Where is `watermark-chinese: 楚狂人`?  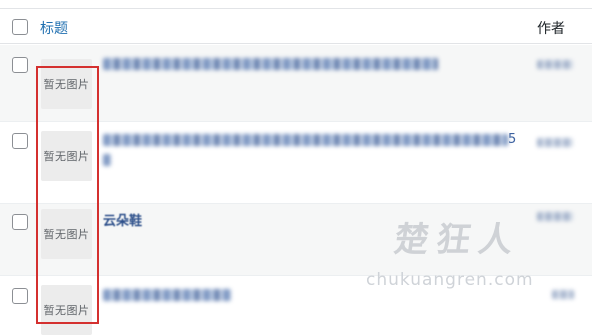 watermark-chinese: 楚狂人 is located at coordinates (457, 240).